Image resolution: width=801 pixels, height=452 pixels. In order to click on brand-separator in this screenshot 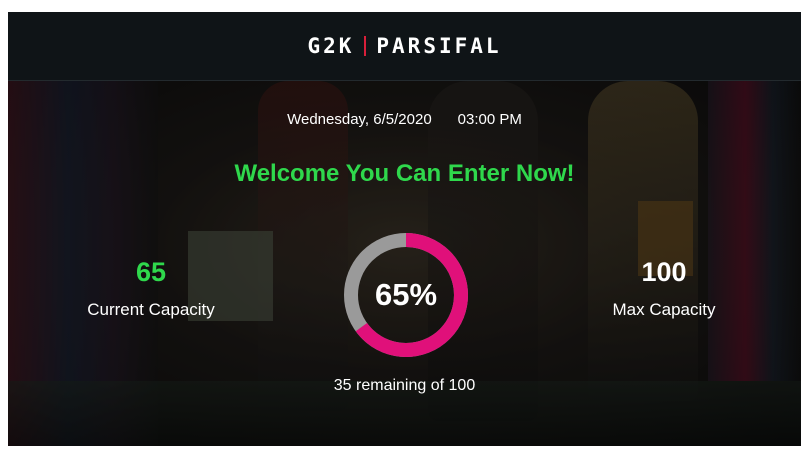, I will do `click(365, 46)`.